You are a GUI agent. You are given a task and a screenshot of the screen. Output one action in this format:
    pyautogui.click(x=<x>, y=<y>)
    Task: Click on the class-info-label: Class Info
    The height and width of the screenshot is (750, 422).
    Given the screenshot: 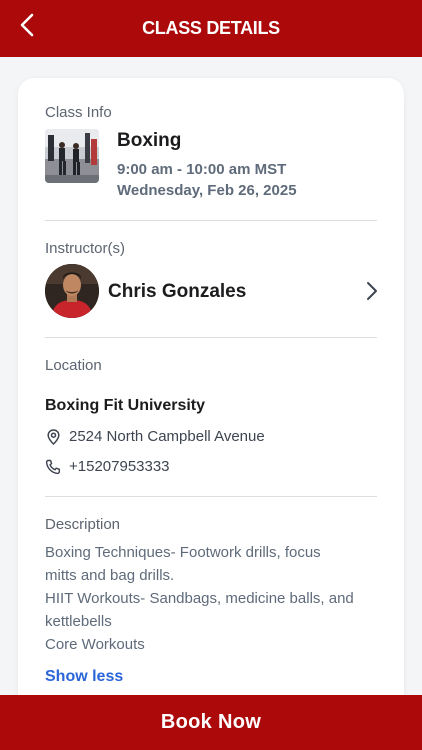 What is the action you would take?
    pyautogui.click(x=78, y=112)
    